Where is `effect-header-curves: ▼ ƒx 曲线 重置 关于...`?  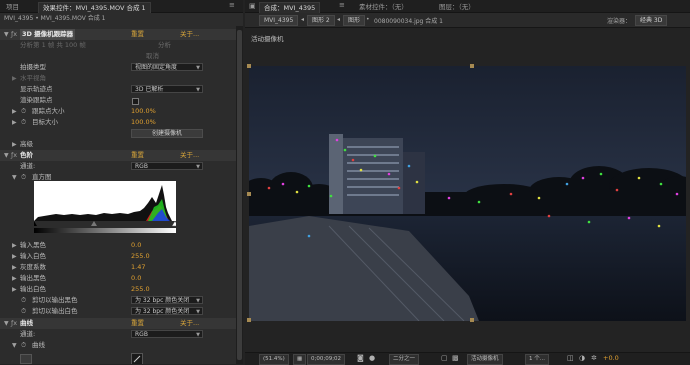 effect-header-curves: ▼ ƒx 曲线 重置 关于... is located at coordinates (118, 323).